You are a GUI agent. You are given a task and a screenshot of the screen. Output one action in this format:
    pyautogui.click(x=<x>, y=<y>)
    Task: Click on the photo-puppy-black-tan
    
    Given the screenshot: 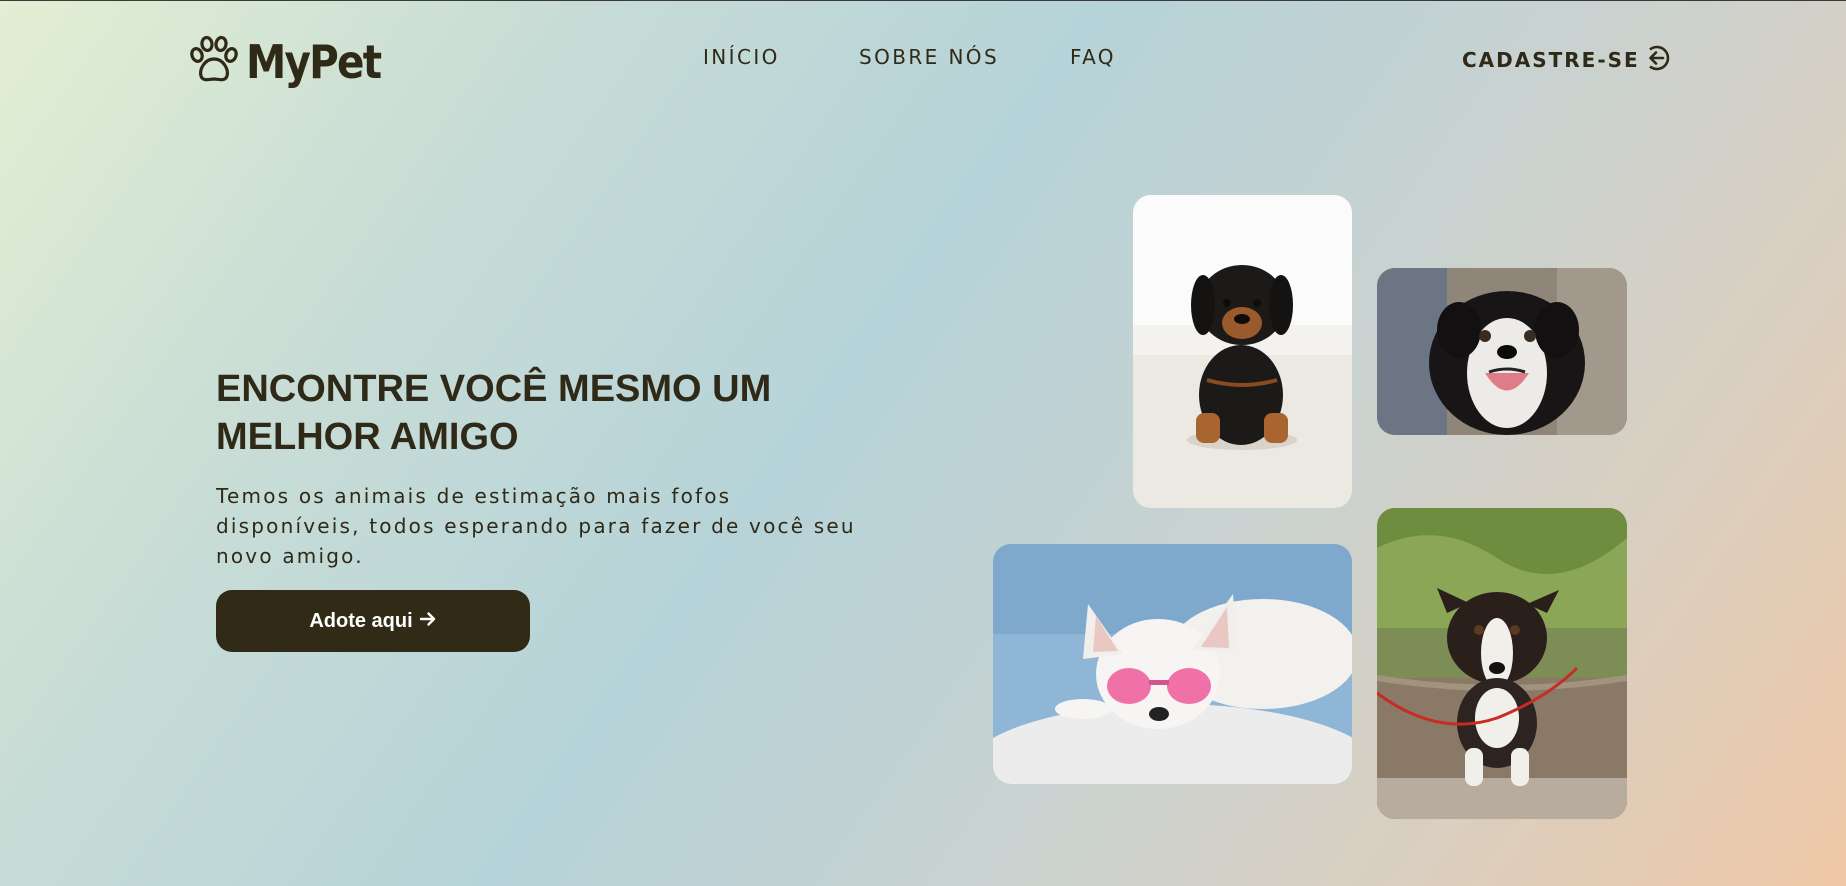 What is the action you would take?
    pyautogui.click(x=1242, y=351)
    